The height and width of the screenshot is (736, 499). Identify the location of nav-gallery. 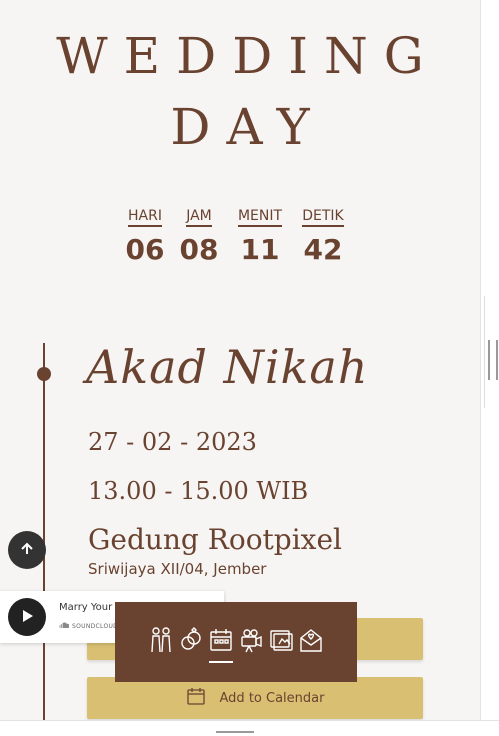
(281, 642).